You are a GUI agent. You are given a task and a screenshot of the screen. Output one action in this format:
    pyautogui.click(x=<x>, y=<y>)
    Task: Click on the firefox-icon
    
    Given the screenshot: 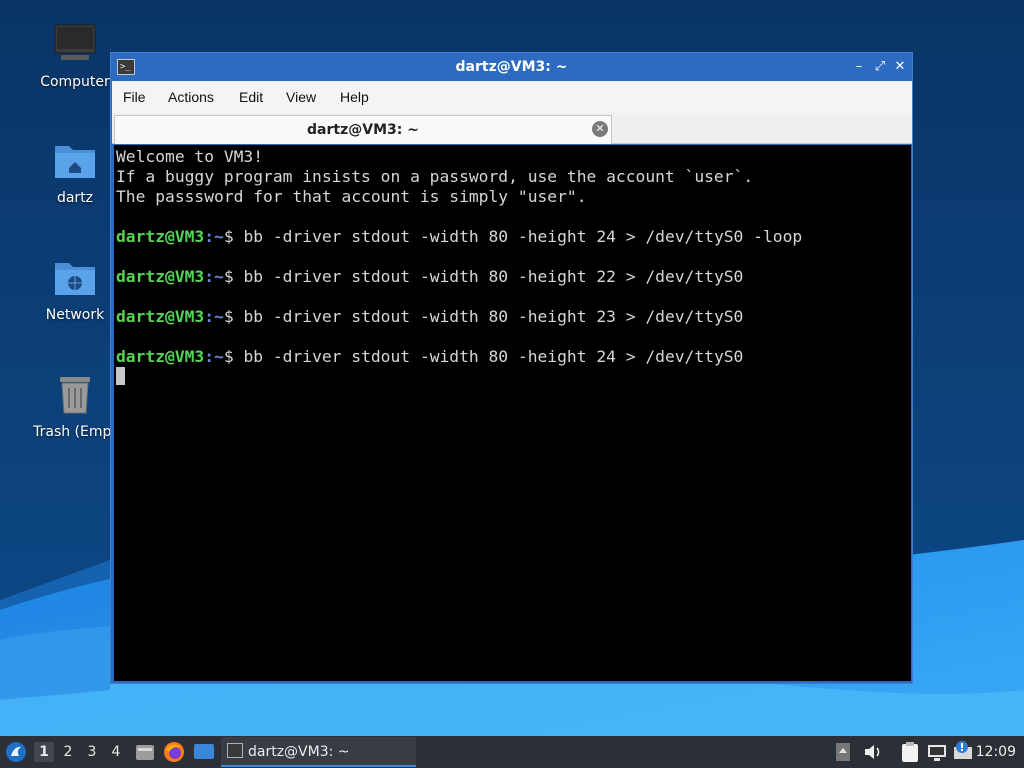 What is the action you would take?
    pyautogui.click(x=174, y=752)
    